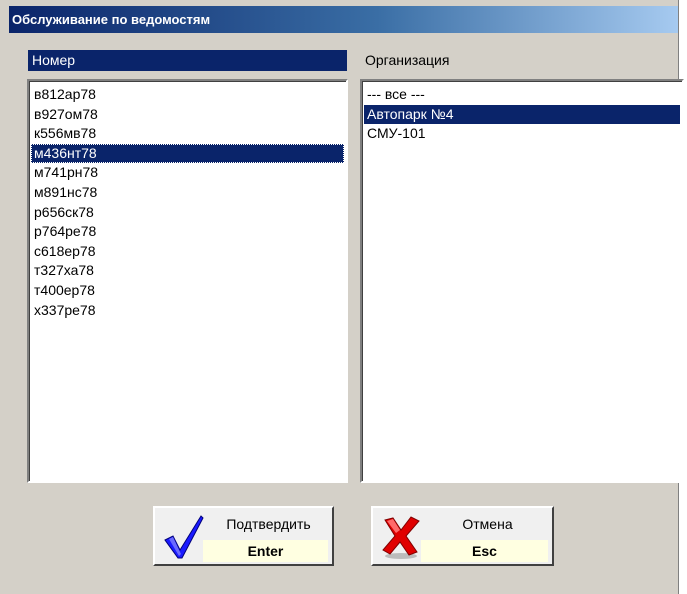  What do you see at coordinates (187, 232) in the screenshot?
I see `list-item: р764ре78` at bounding box center [187, 232].